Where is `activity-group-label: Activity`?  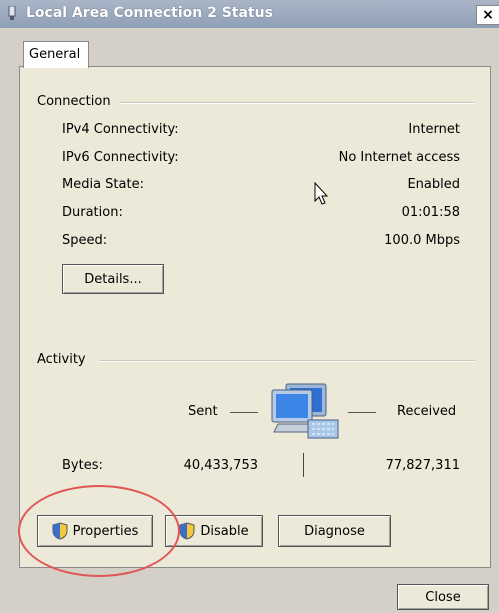
activity-group-label: Activity is located at coordinates (63, 359).